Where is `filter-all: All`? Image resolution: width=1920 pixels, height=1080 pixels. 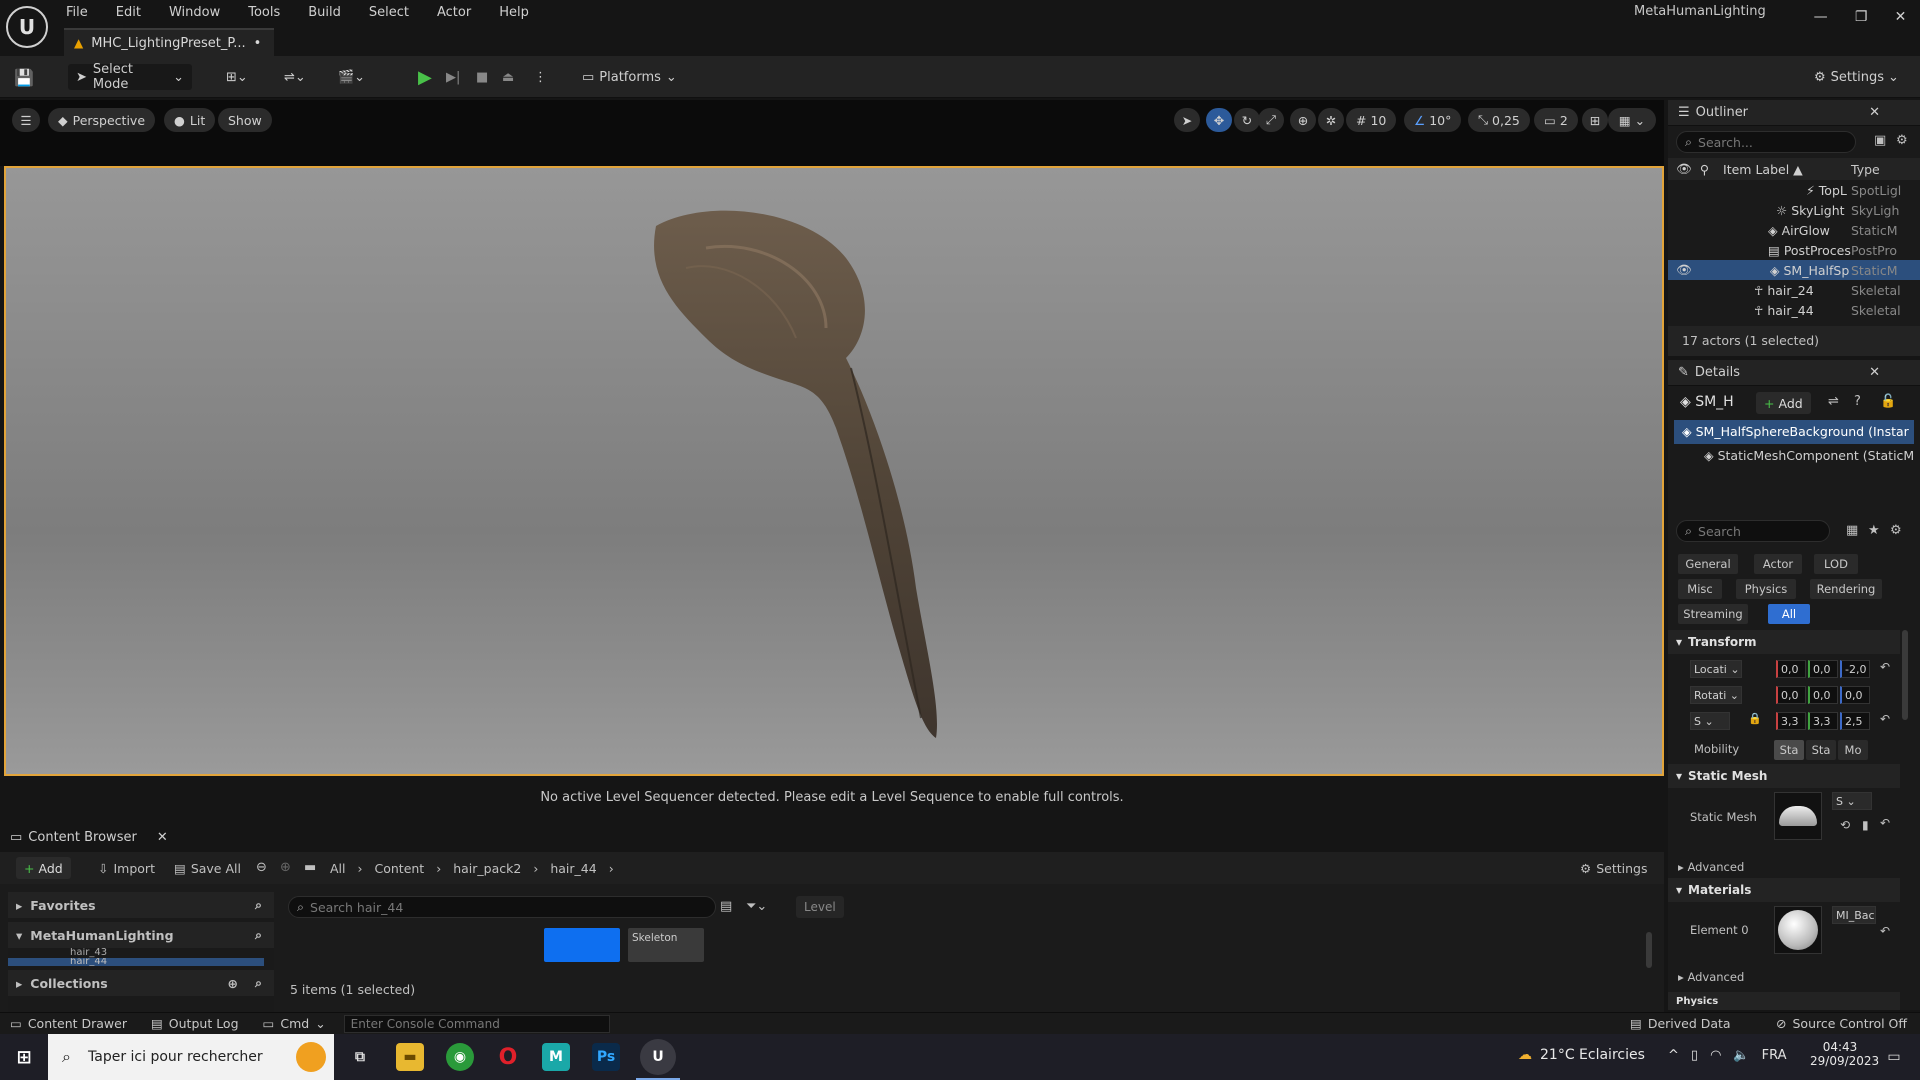
filter-all: All is located at coordinates (1789, 614).